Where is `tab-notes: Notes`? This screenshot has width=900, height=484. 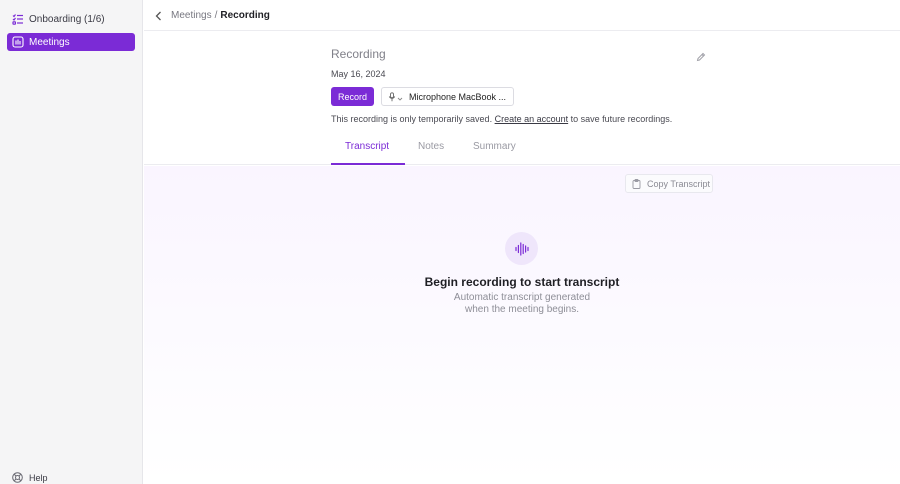 tab-notes: Notes is located at coordinates (431, 146).